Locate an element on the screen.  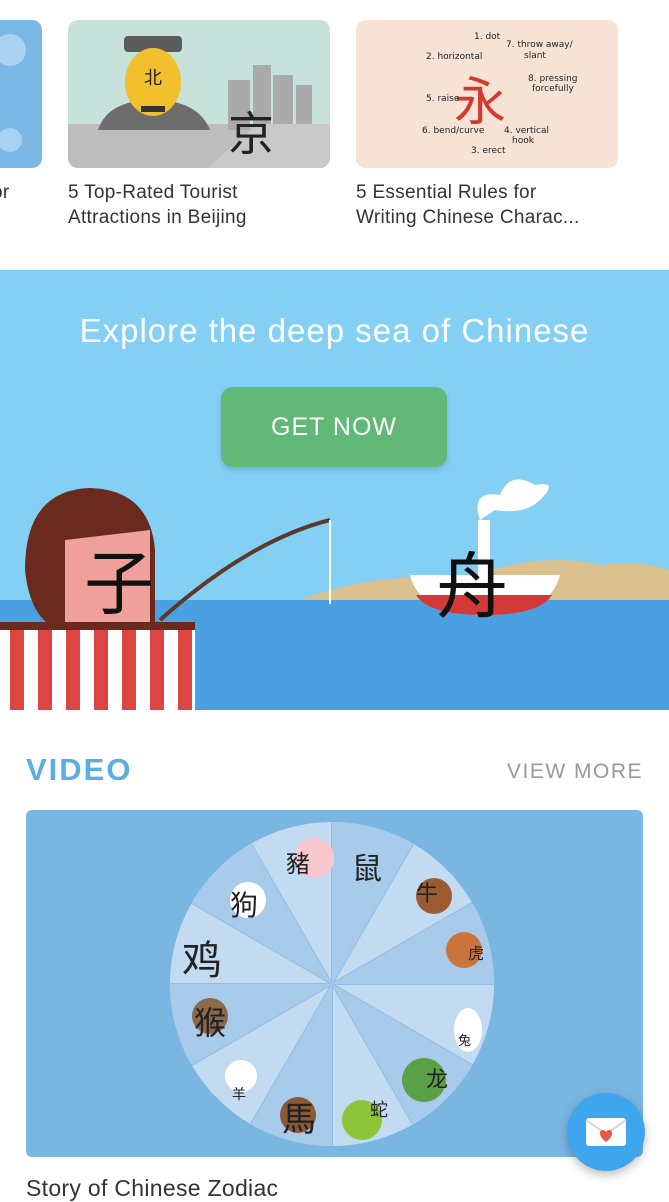
banner-headline: Explore the deep sea of Chinese is located at coordinates (334, 330).